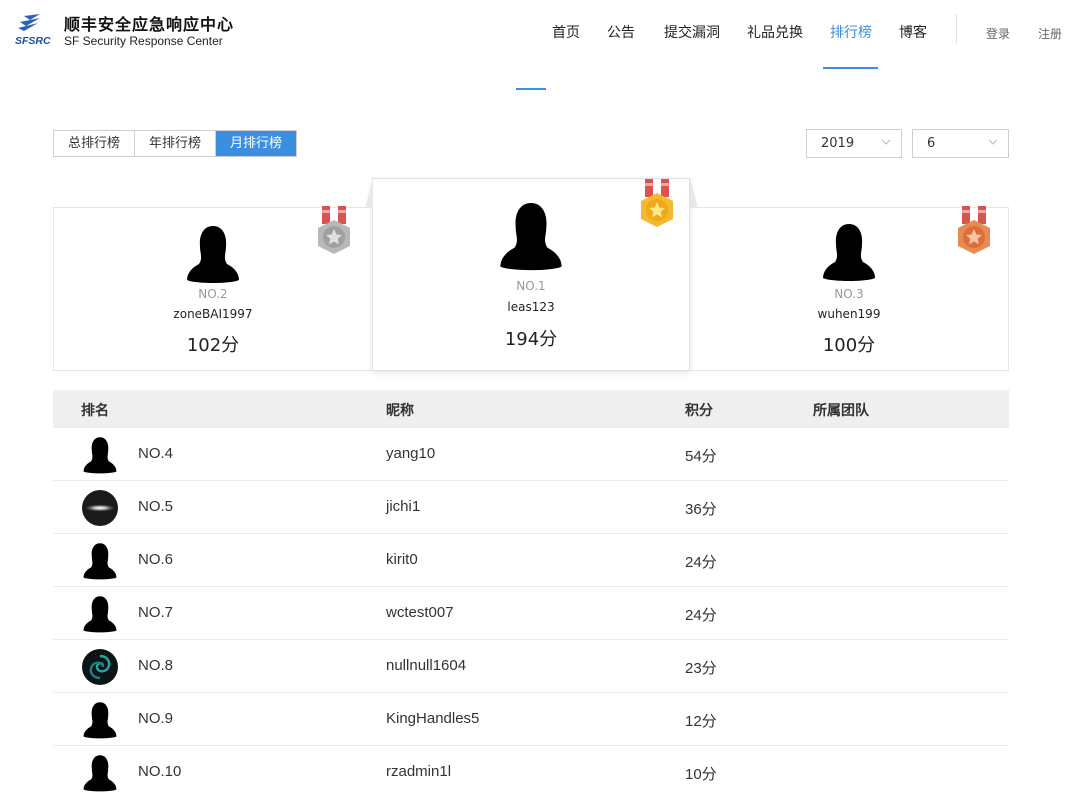  I want to click on podium-third-place: NO.3 wuhen199 100分, so click(849, 288).